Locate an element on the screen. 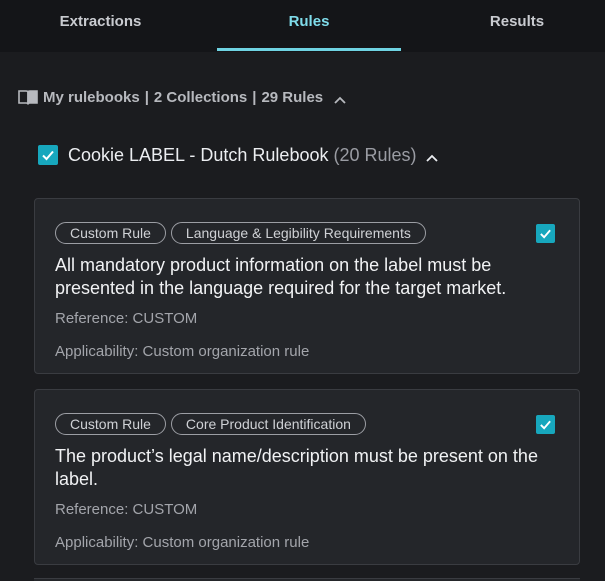 This screenshot has height=581, width=605. tab-rules: Rules is located at coordinates (309, 24).